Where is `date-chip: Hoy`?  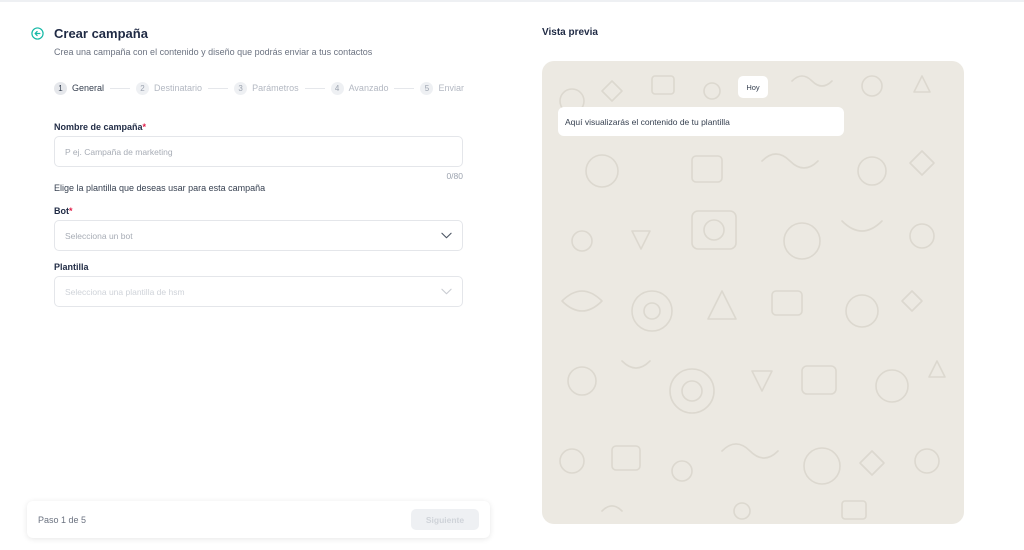
date-chip: Hoy is located at coordinates (753, 87).